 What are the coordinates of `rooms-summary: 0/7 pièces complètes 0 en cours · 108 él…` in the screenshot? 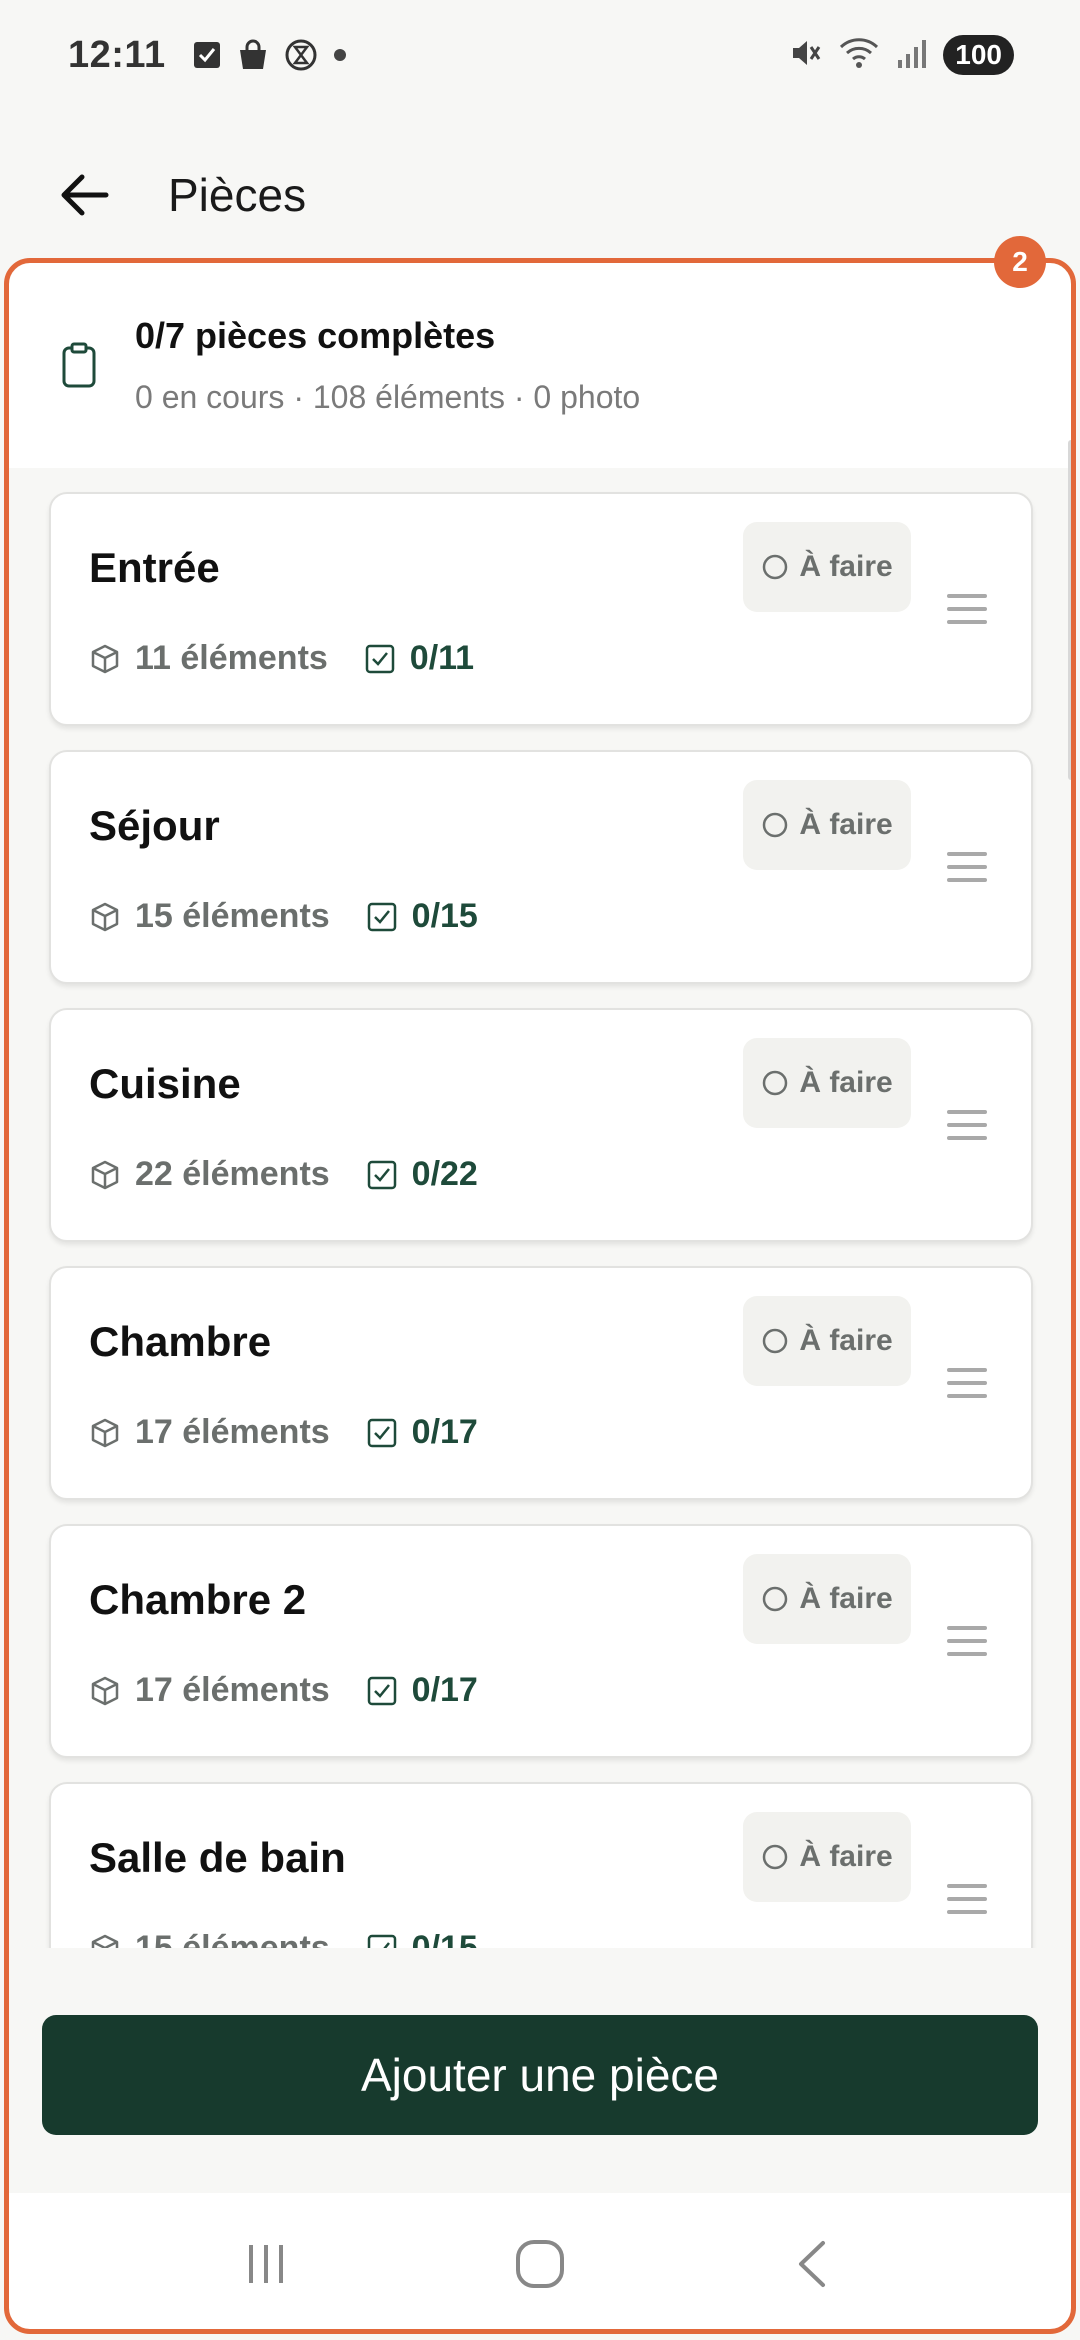 It's located at (540, 365).